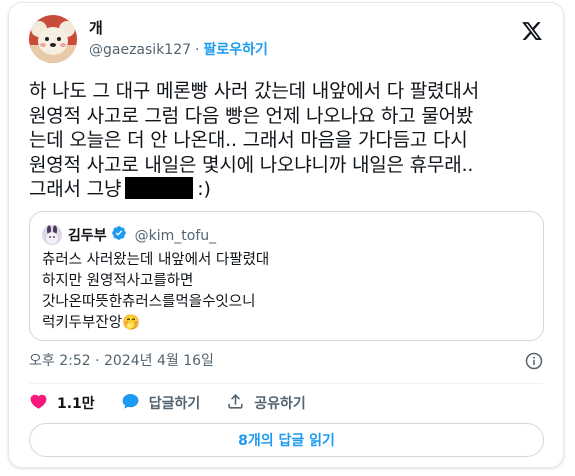 The width and height of the screenshot is (575, 476). Describe the element at coordinates (532, 31) in the screenshot. I see `x-logo-icon` at that location.